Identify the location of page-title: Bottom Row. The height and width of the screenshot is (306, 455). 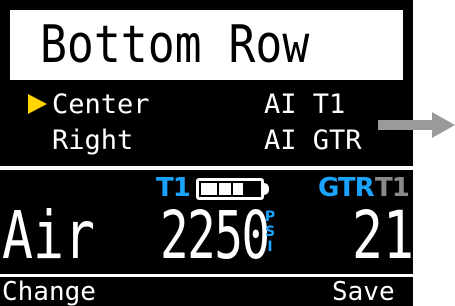
(175, 45).